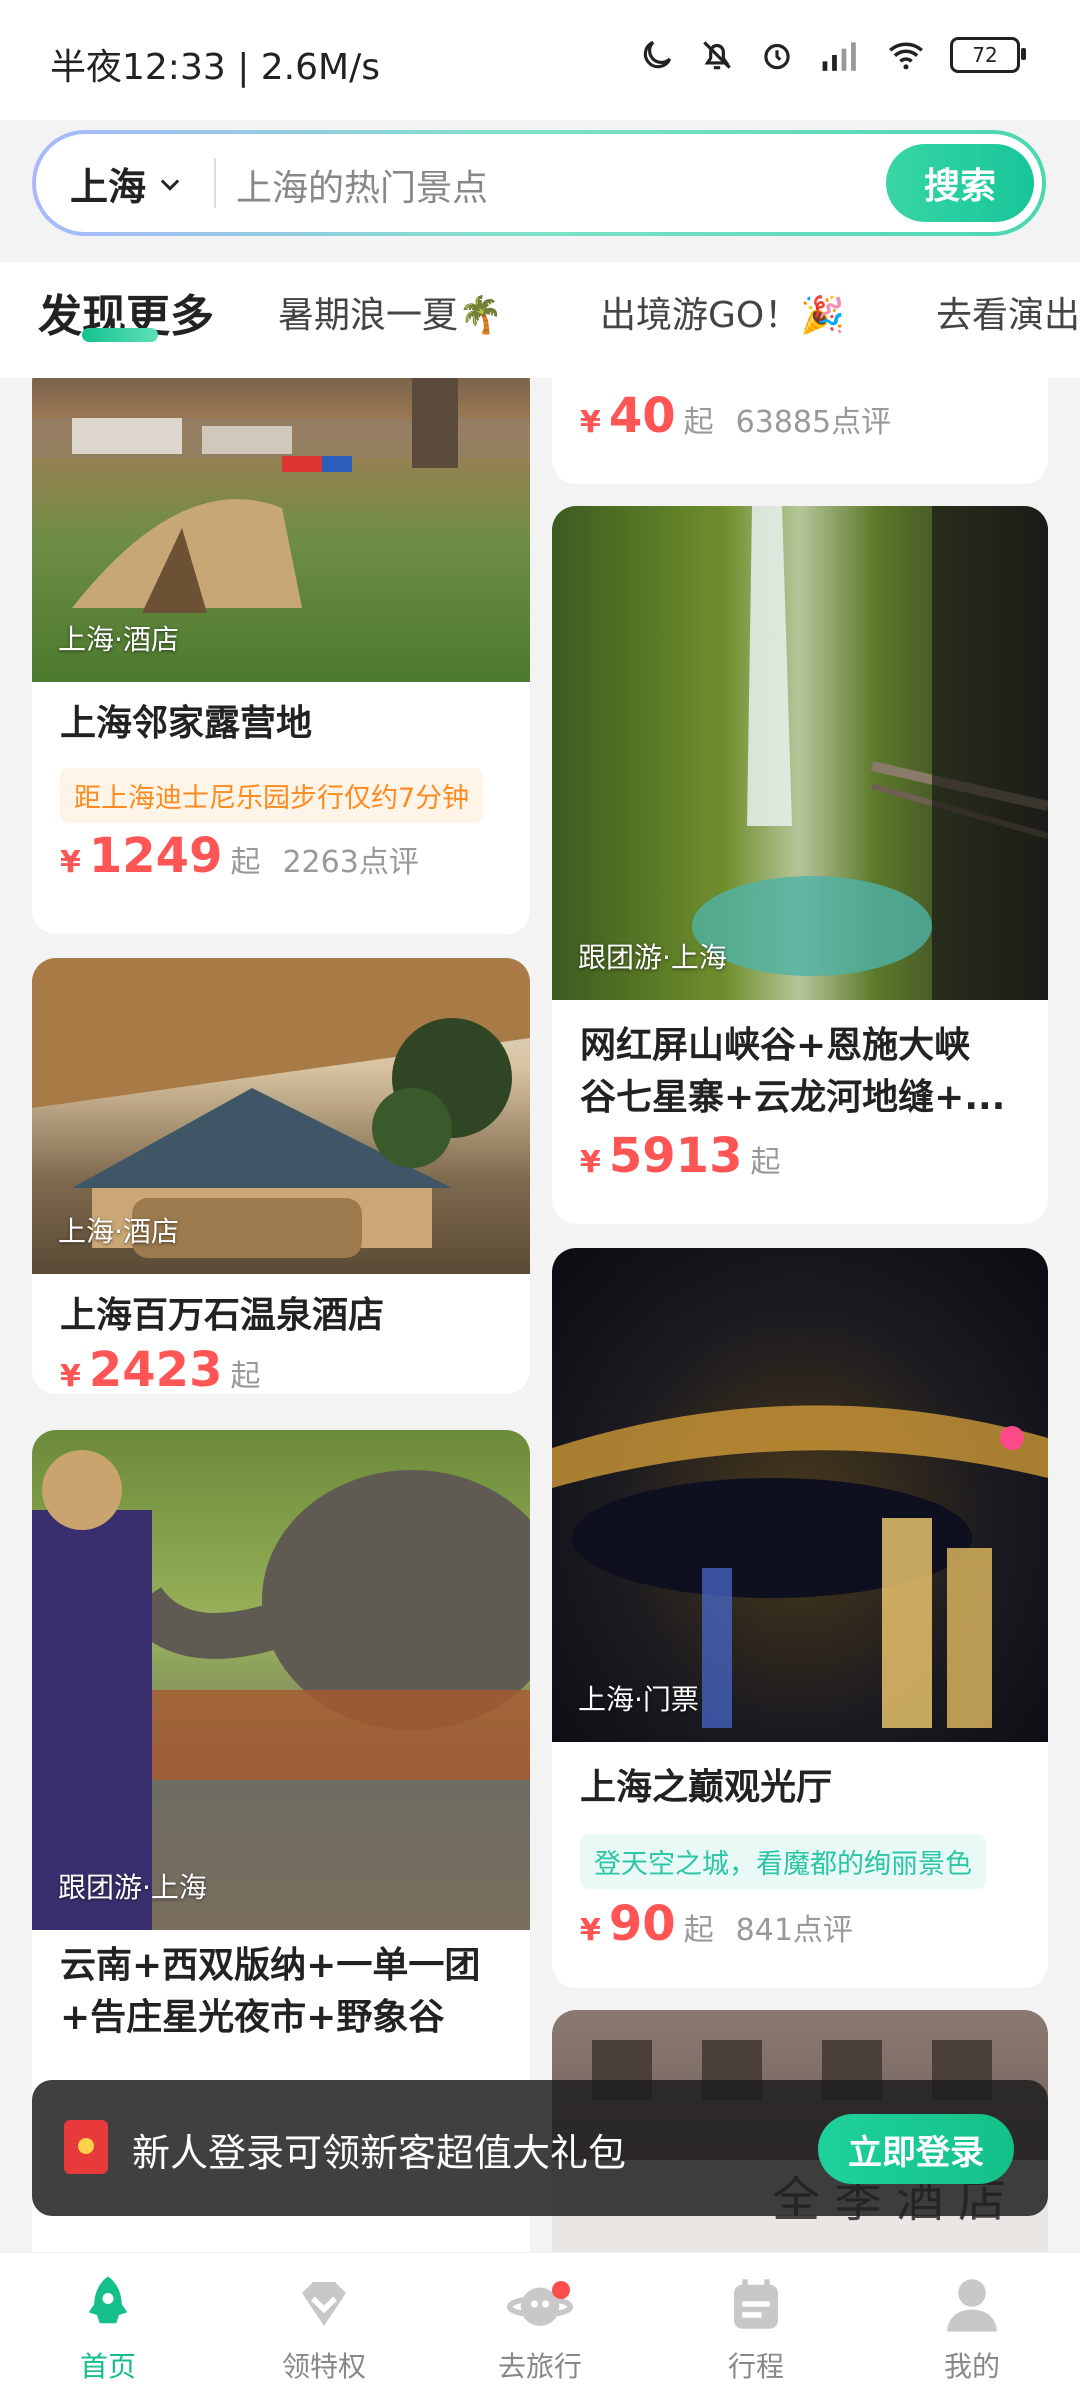 Image resolution: width=1080 pixels, height=2401 pixels. What do you see at coordinates (960, 183) in the screenshot?
I see `search-button: 搜索` at bounding box center [960, 183].